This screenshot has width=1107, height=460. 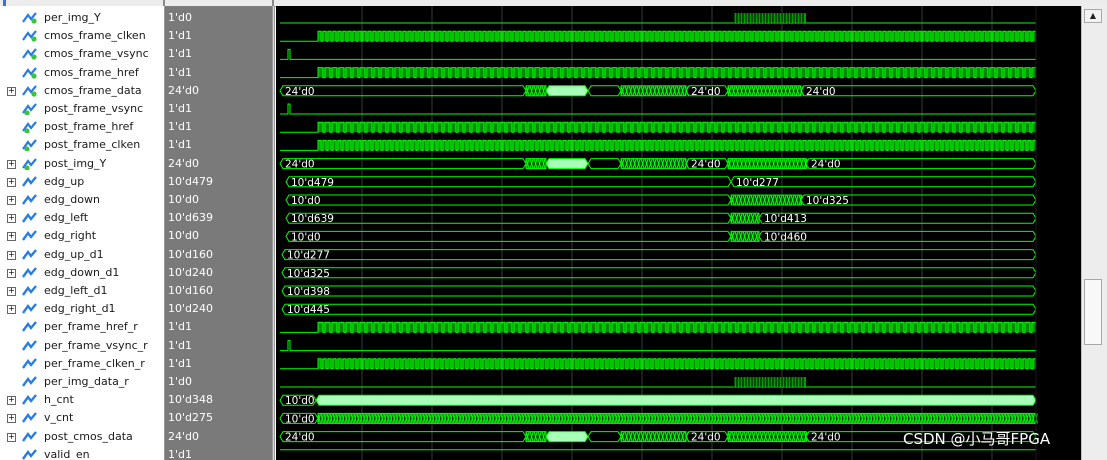 What do you see at coordinates (96, 345) in the screenshot?
I see `signal-name: per_frame_vsync_r` at bounding box center [96, 345].